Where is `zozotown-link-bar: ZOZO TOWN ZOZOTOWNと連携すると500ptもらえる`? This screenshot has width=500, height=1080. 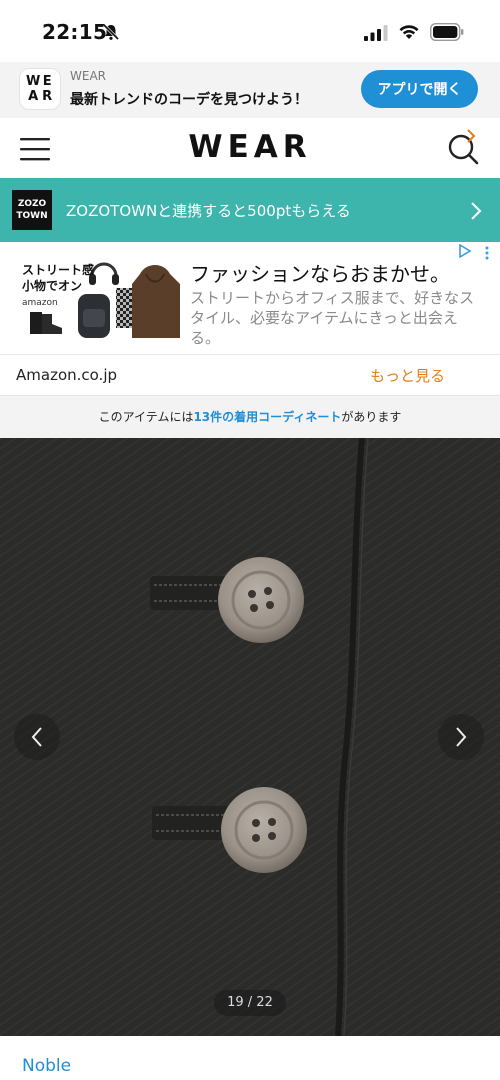 zozotown-link-bar: ZOZO TOWN ZOZOTOWNと連携すると500ptもらえる is located at coordinates (250, 210).